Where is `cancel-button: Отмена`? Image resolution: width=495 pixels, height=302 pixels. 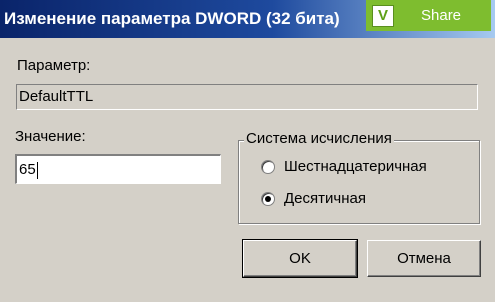
cancel-button: Отмена is located at coordinates (424, 258).